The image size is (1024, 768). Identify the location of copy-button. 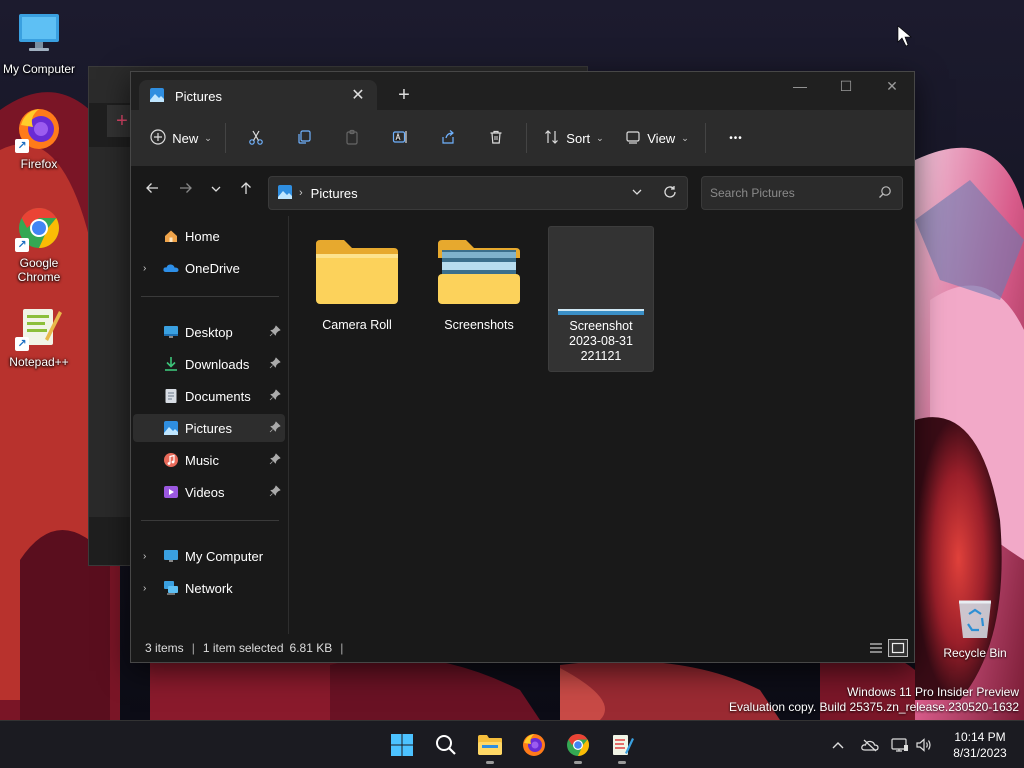
(304, 138).